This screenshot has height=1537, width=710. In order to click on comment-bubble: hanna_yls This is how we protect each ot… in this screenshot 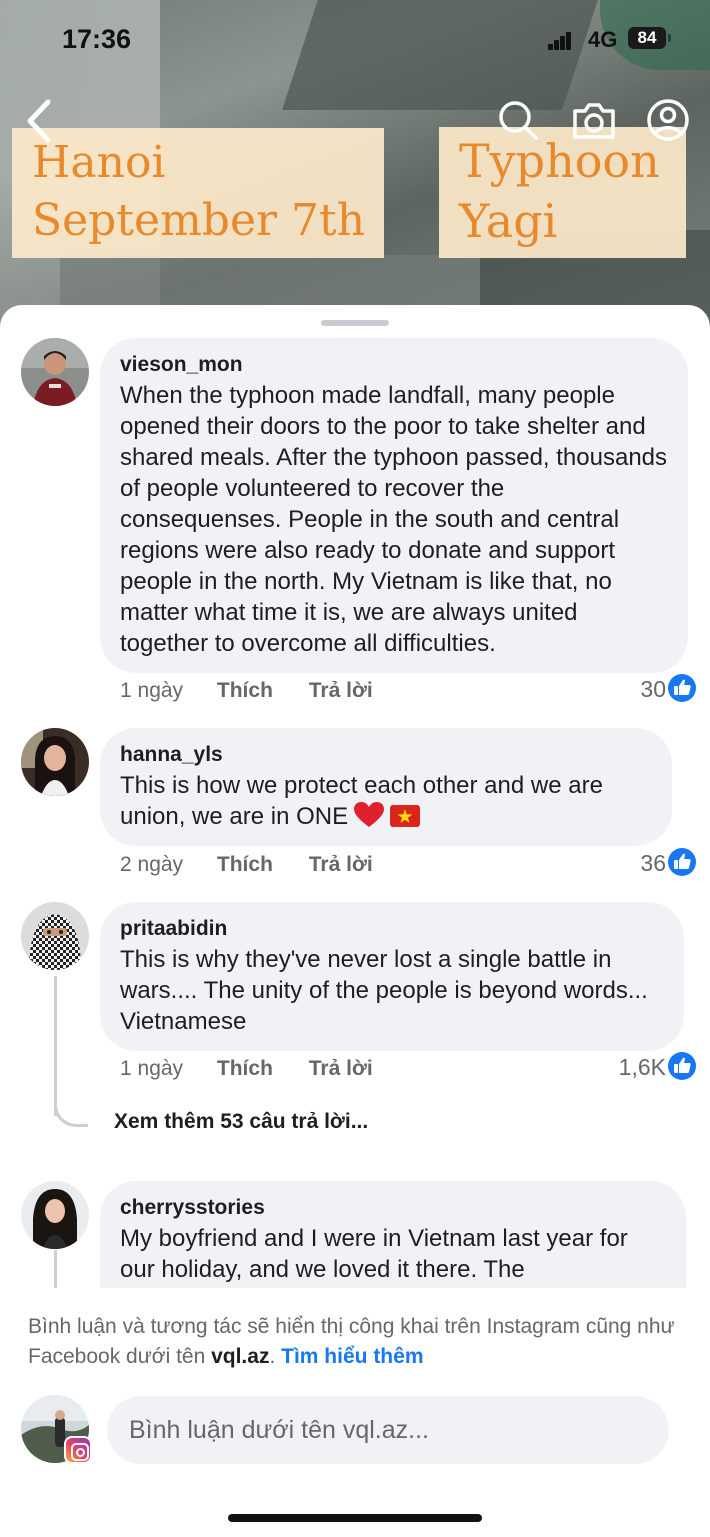, I will do `click(386, 787)`.